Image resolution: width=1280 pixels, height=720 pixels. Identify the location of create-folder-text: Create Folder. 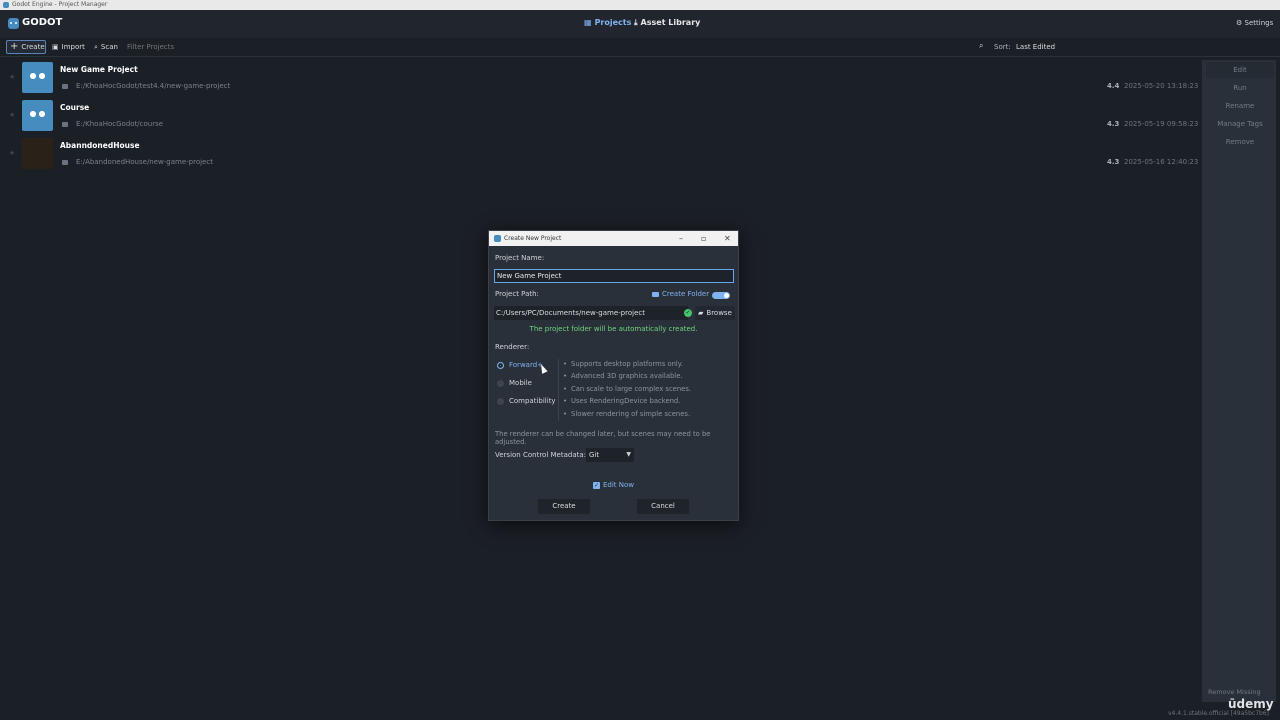
(686, 294).